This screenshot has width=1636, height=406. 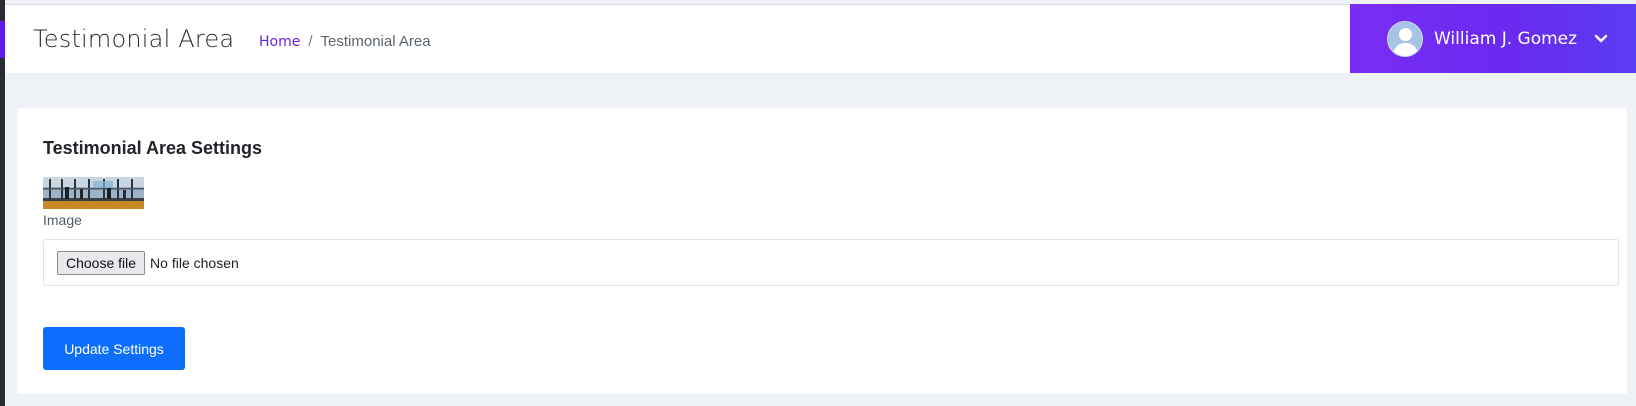 I want to click on card-title: Testimonial Area Settings, so click(x=153, y=148).